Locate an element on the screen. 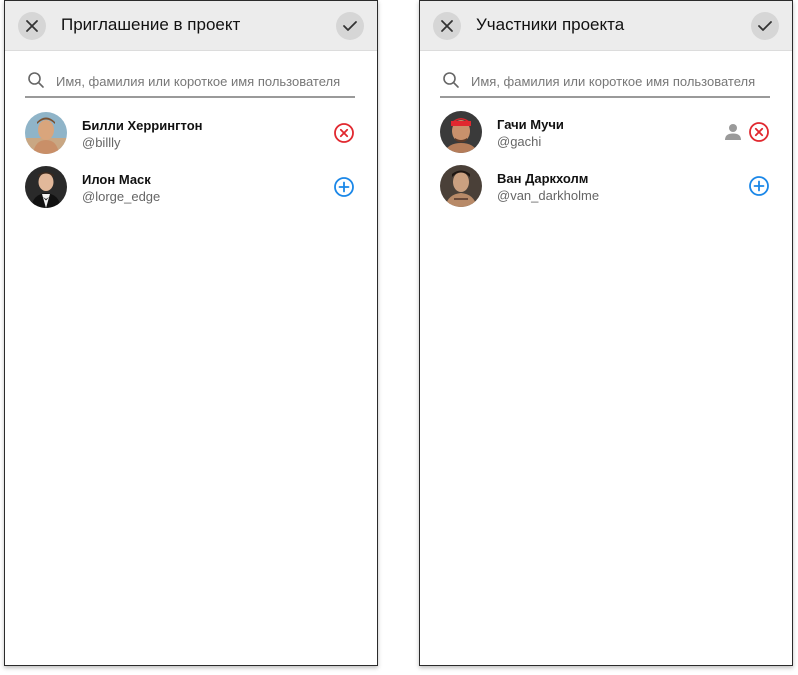 The width and height of the screenshot is (798, 675). page-title: Участники проекта is located at coordinates (550, 24).